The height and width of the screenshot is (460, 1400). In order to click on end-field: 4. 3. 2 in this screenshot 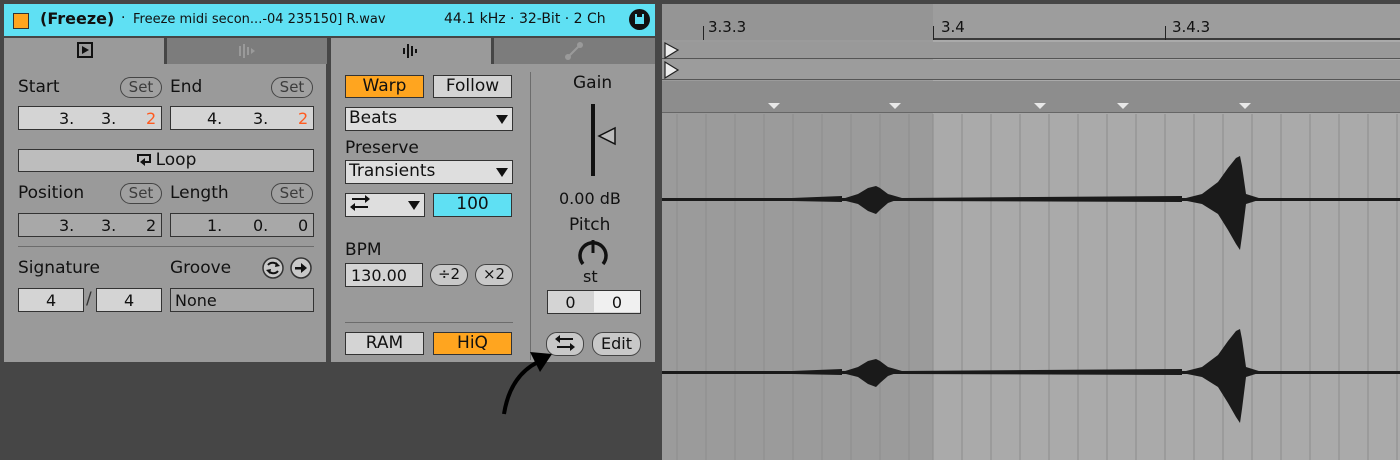, I will do `click(242, 118)`.